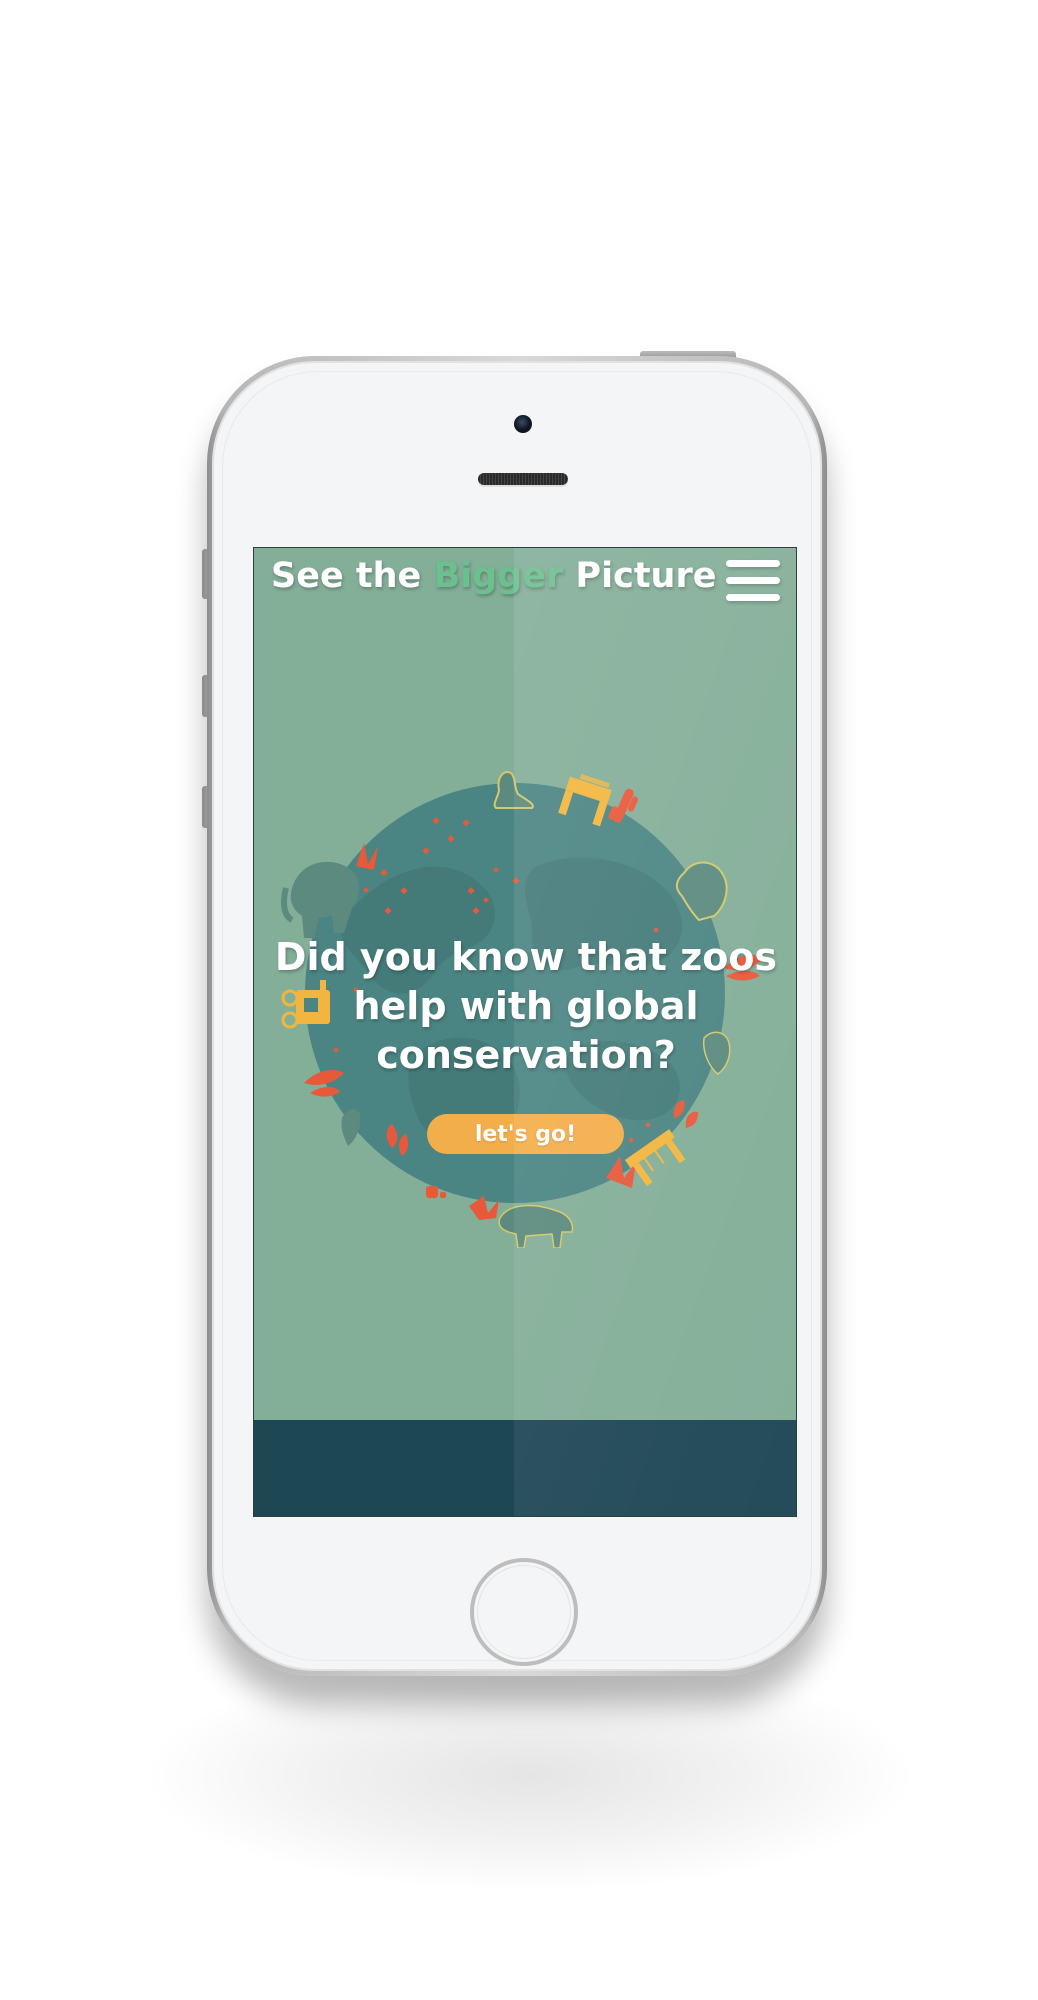  I want to click on site-title: See the Bigger Picture, so click(493, 576).